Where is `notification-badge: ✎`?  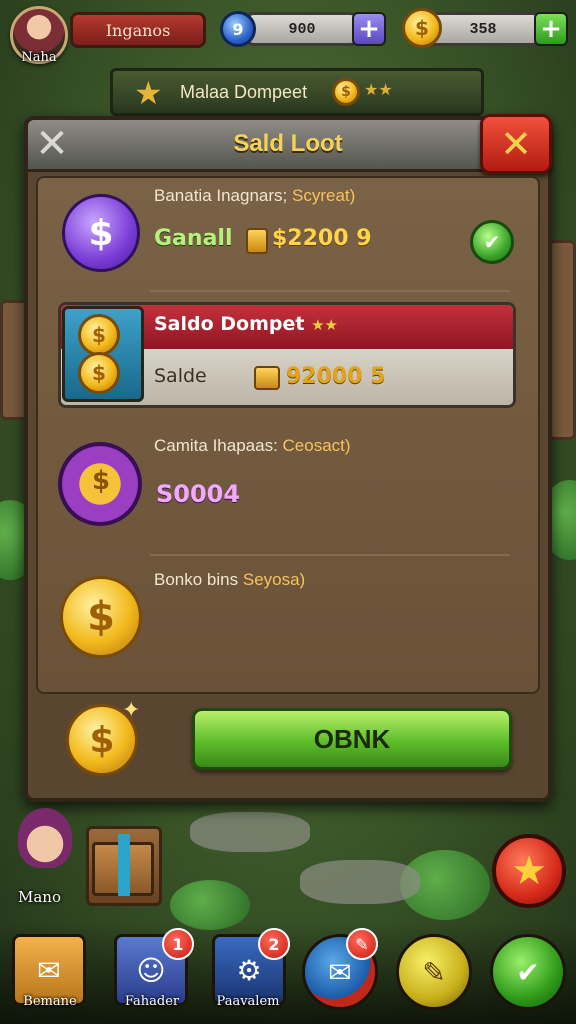 notification-badge: ✎ is located at coordinates (362, 944).